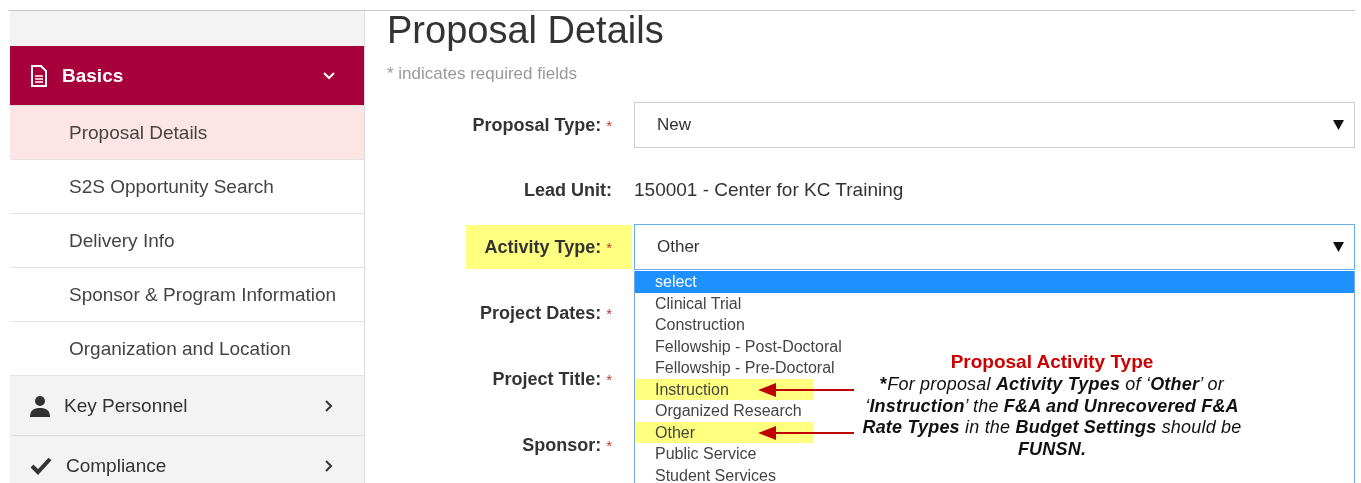  I want to click on document-icon, so click(39, 75).